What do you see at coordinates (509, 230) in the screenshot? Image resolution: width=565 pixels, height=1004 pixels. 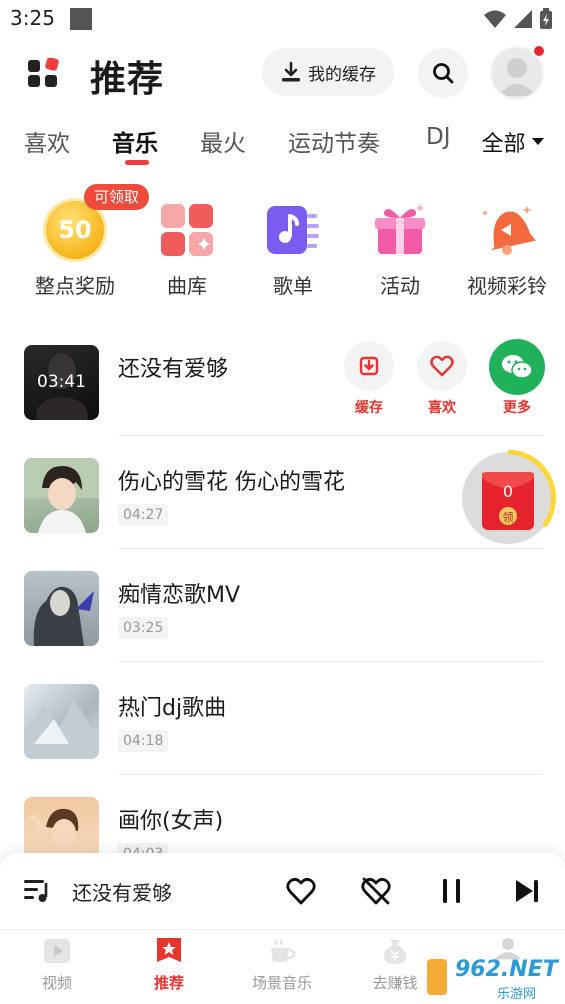 I see `bell-icon` at bounding box center [509, 230].